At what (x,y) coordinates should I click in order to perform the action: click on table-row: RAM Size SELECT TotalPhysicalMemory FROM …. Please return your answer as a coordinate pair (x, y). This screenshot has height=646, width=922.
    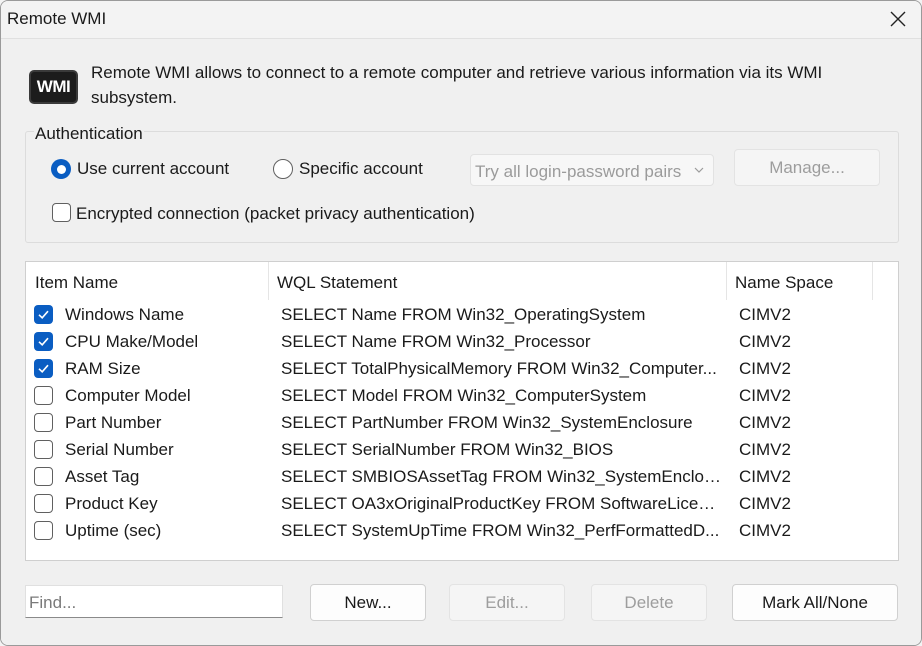
    Looking at the image, I should click on (462, 370).